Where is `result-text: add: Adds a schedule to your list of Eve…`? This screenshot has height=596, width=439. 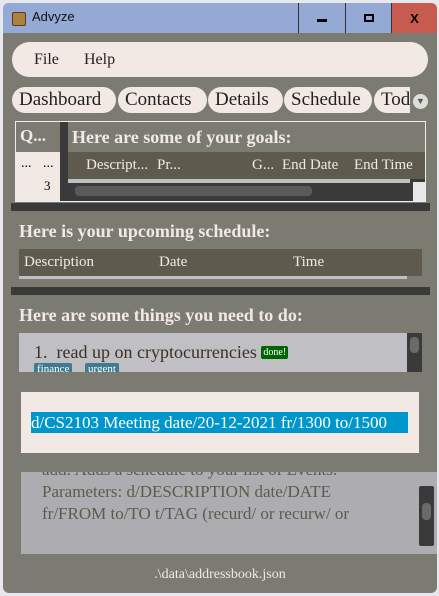
result-text: add: Adds a schedule to your list of Eve… is located at coordinates (195, 498).